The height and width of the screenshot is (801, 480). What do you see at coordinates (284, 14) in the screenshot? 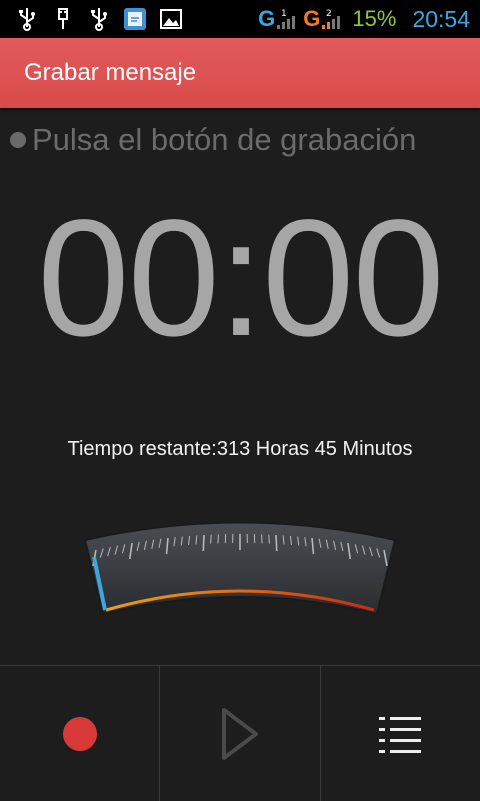
I see `svg-text: 1` at bounding box center [284, 14].